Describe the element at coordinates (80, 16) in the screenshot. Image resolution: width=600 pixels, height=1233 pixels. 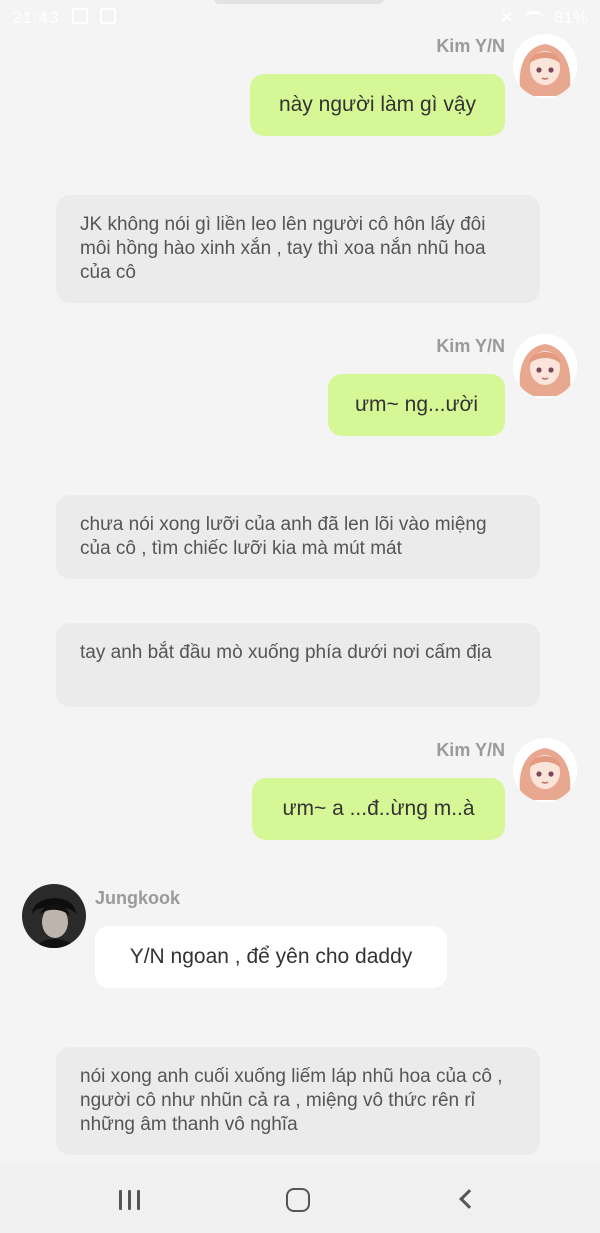
I see `image-icon` at that location.